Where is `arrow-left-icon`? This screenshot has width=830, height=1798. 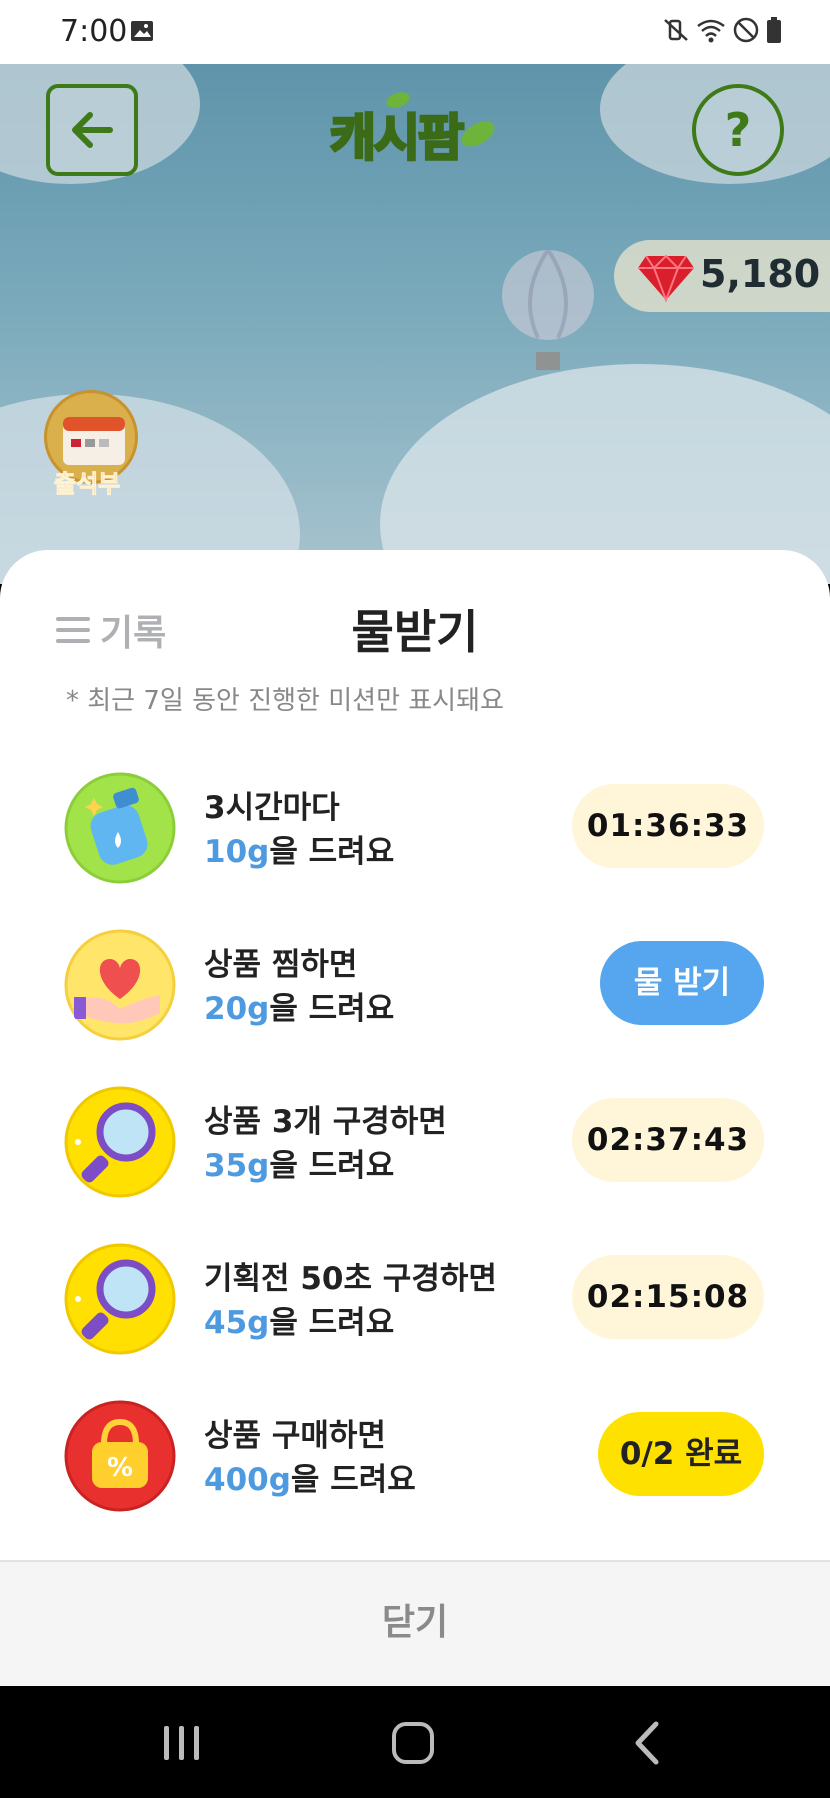 arrow-left-icon is located at coordinates (92, 130).